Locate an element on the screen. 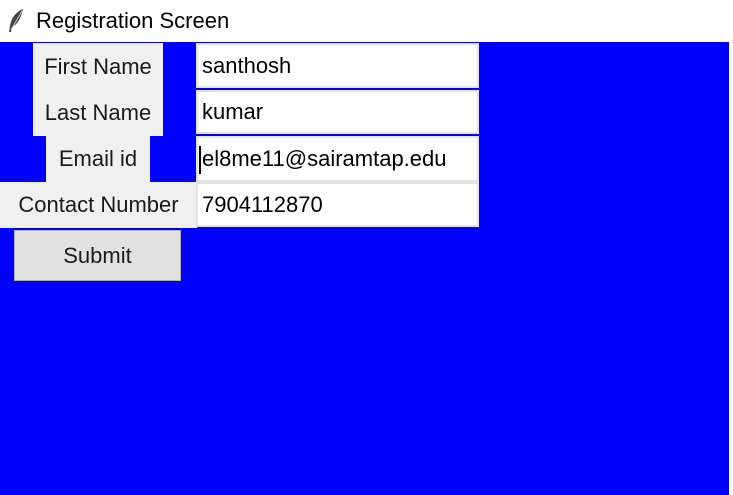 The width and height of the screenshot is (733, 495). first-name-label: First Name is located at coordinates (98, 66).